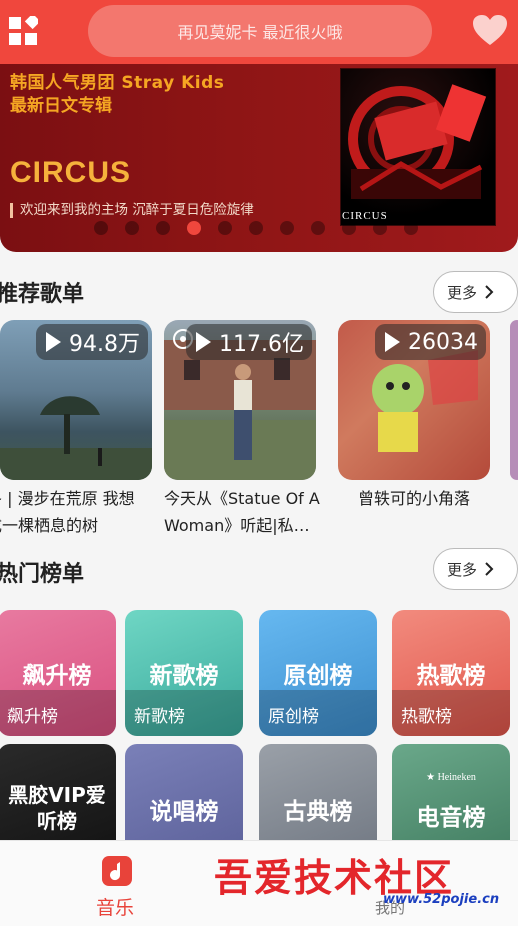 The height and width of the screenshot is (926, 518). What do you see at coordinates (318, 812) in the screenshot?
I see `tile-title: 古典榜` at bounding box center [318, 812].